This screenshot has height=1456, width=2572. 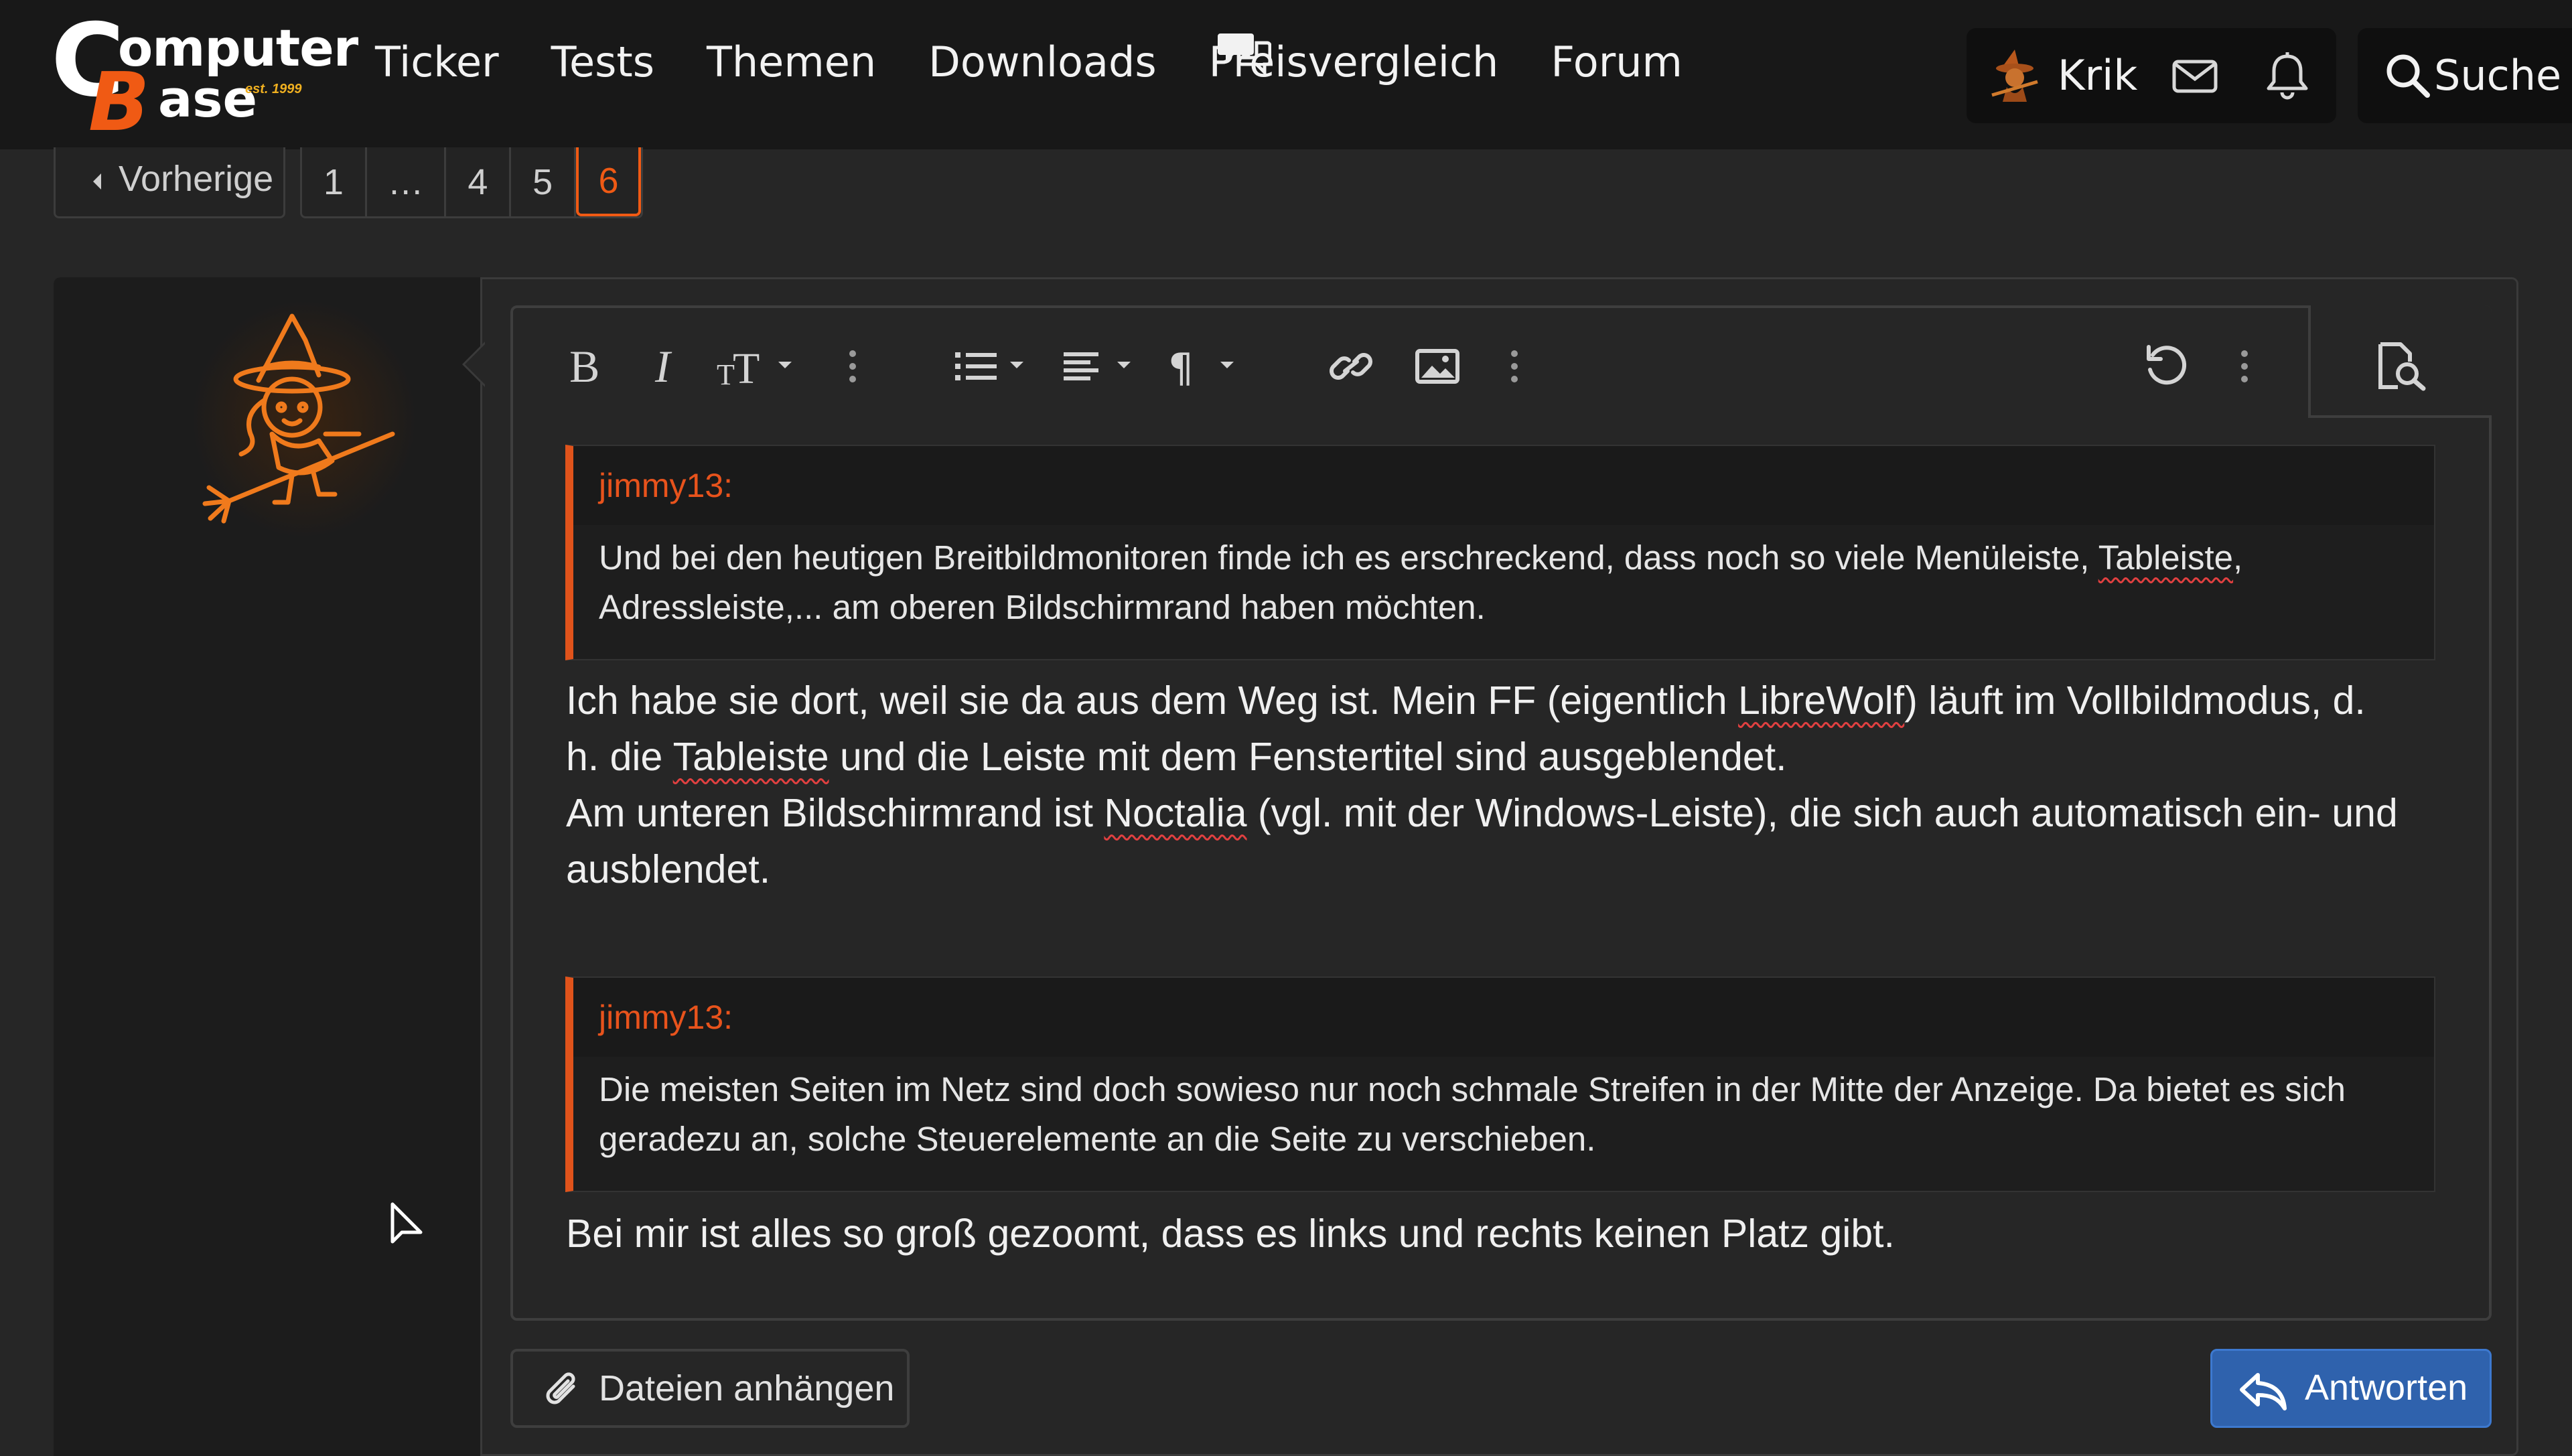 I want to click on nav-tests: Tests, so click(x=602, y=62).